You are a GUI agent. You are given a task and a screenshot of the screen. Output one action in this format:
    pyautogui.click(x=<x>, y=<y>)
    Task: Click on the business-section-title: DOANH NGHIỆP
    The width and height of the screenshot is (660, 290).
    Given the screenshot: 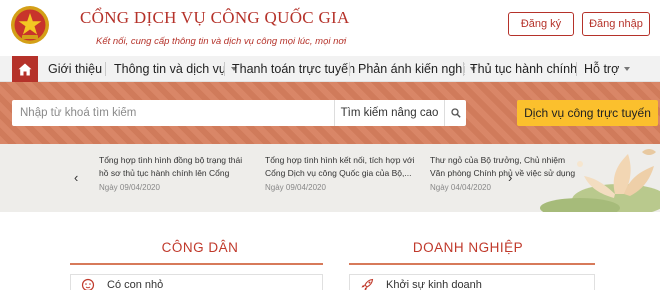 What is the action you would take?
    pyautogui.click(x=468, y=247)
    